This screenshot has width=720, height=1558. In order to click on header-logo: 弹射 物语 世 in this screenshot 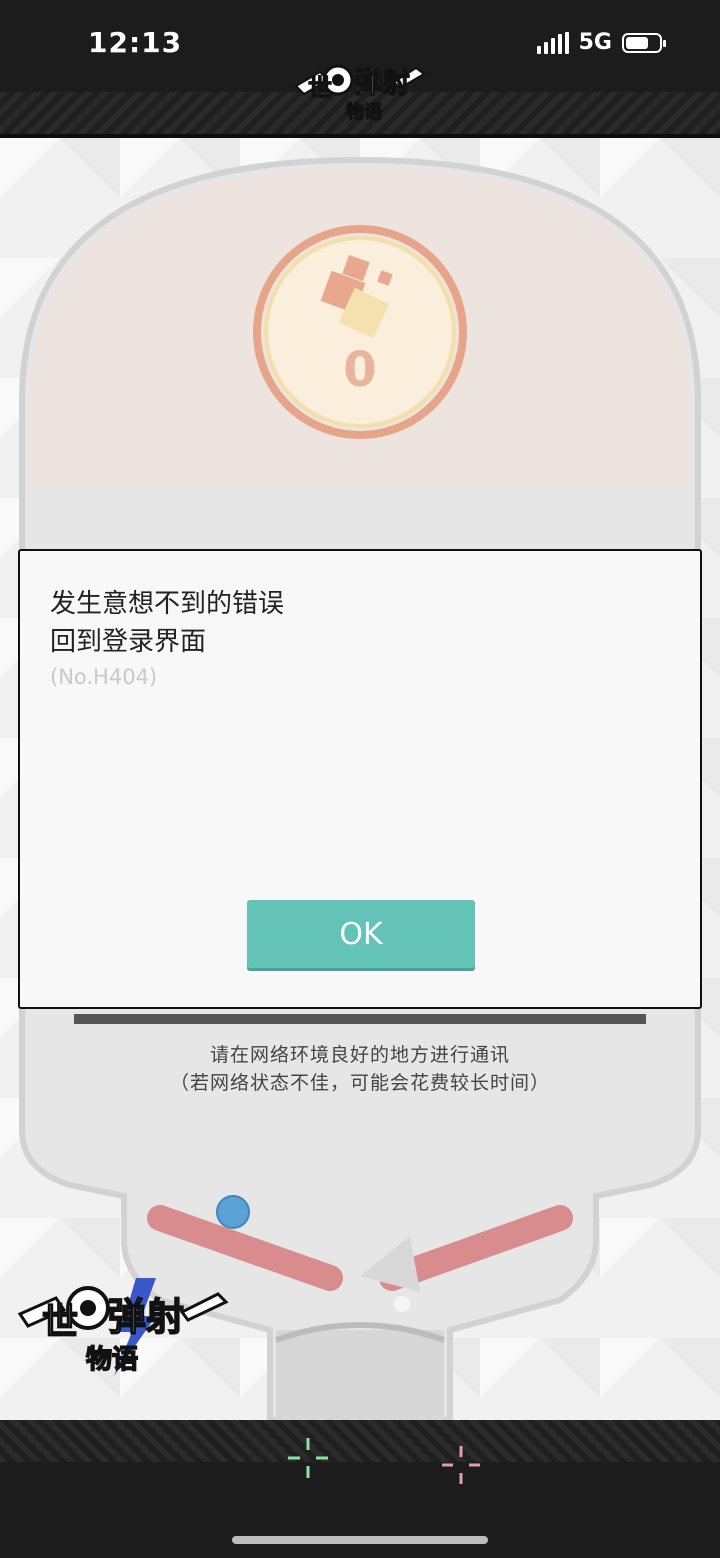, I will do `click(360, 88)`.